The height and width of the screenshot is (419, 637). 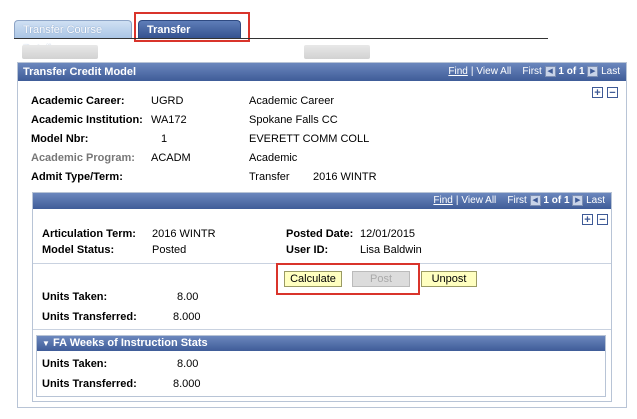 I want to click on posted-date-value: 12/01/2015, so click(x=388, y=234).